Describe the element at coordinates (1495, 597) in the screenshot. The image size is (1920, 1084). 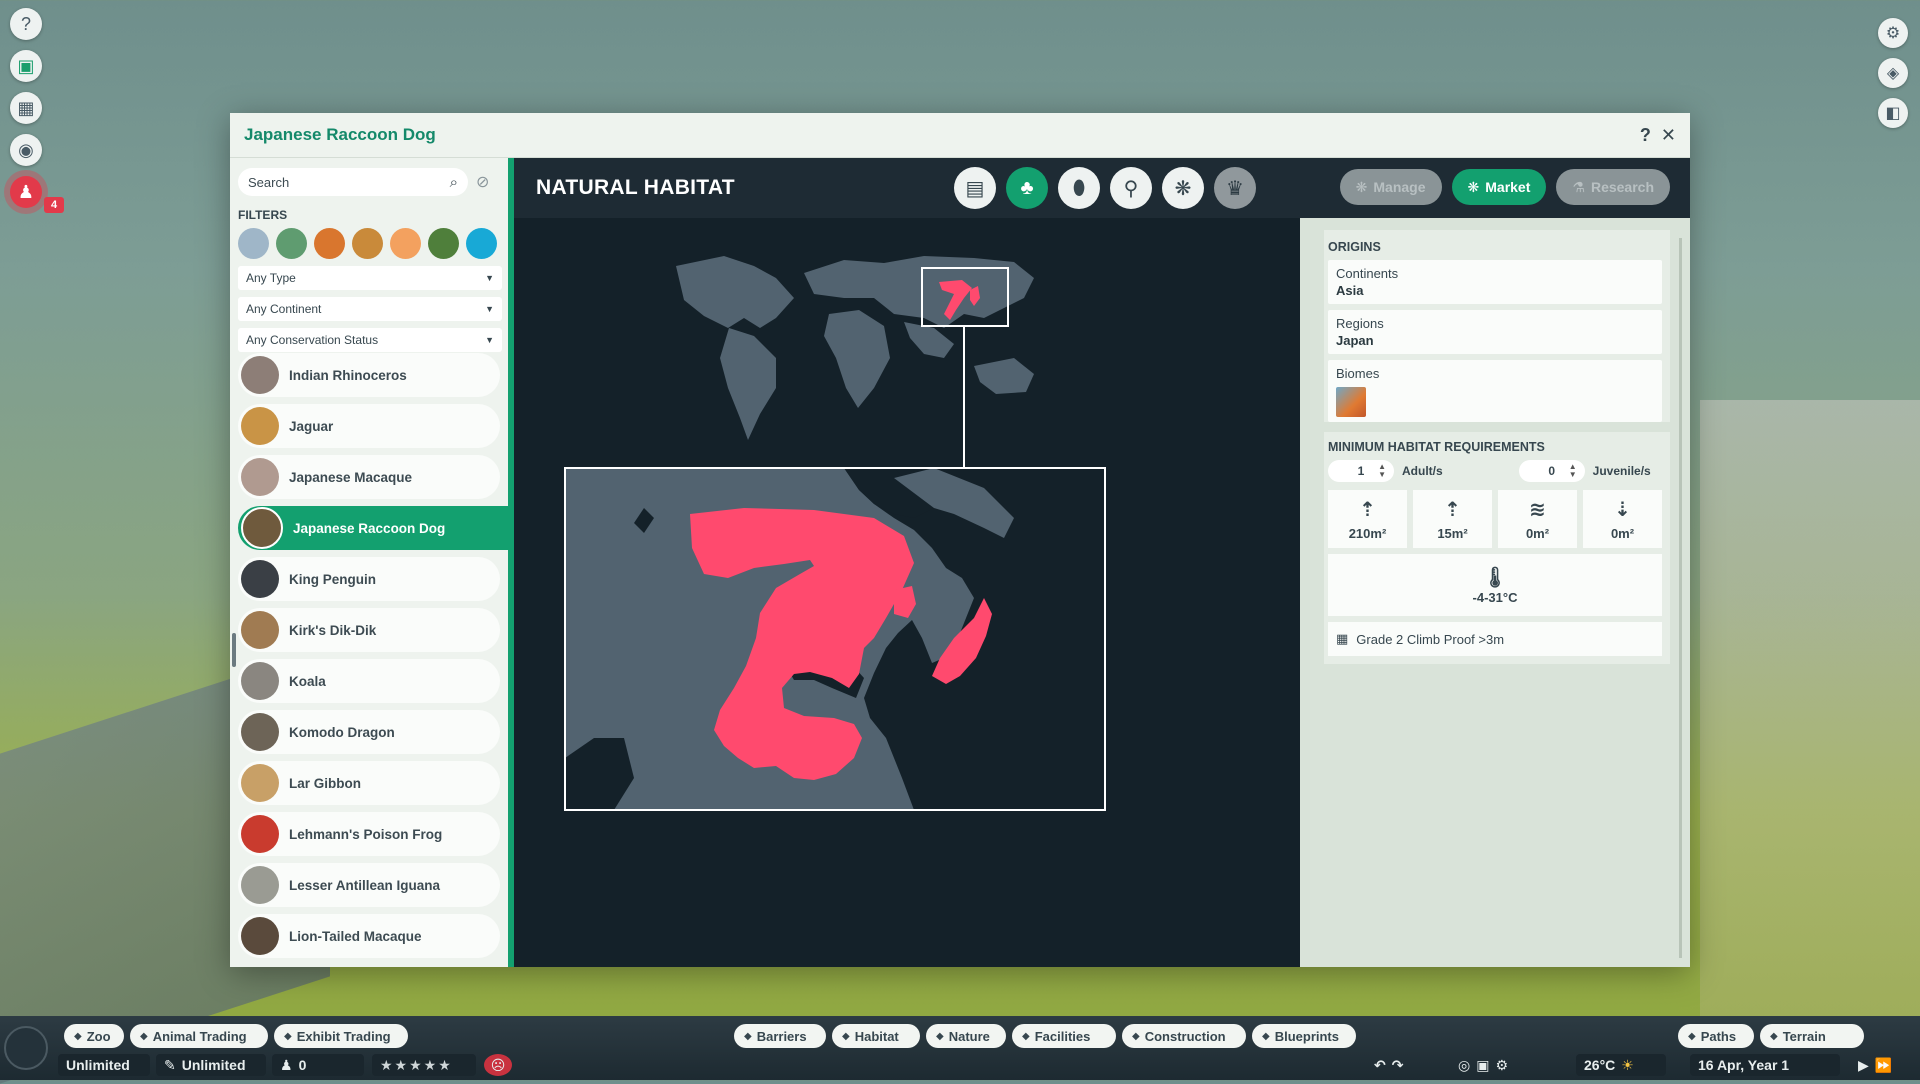
I see `temperature-value: -4-31°C` at that location.